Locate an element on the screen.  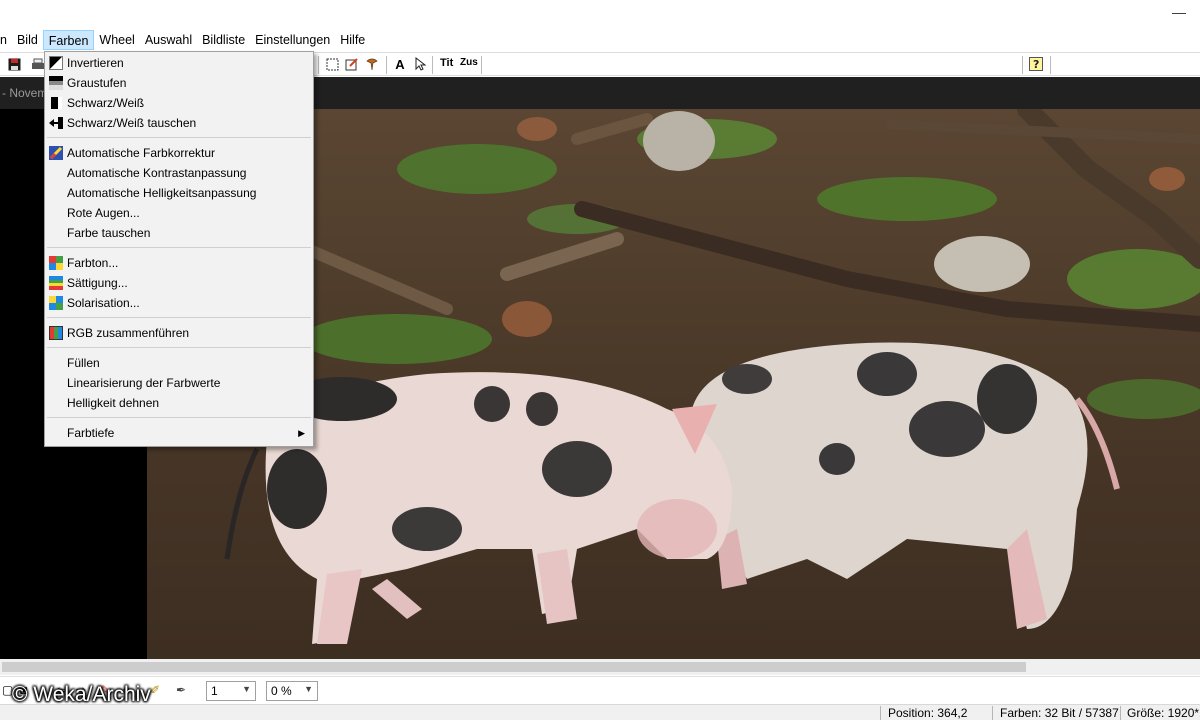
menu-item-linearisierung: Linearisierung der Farbwerte is located at coordinates (179, 383).